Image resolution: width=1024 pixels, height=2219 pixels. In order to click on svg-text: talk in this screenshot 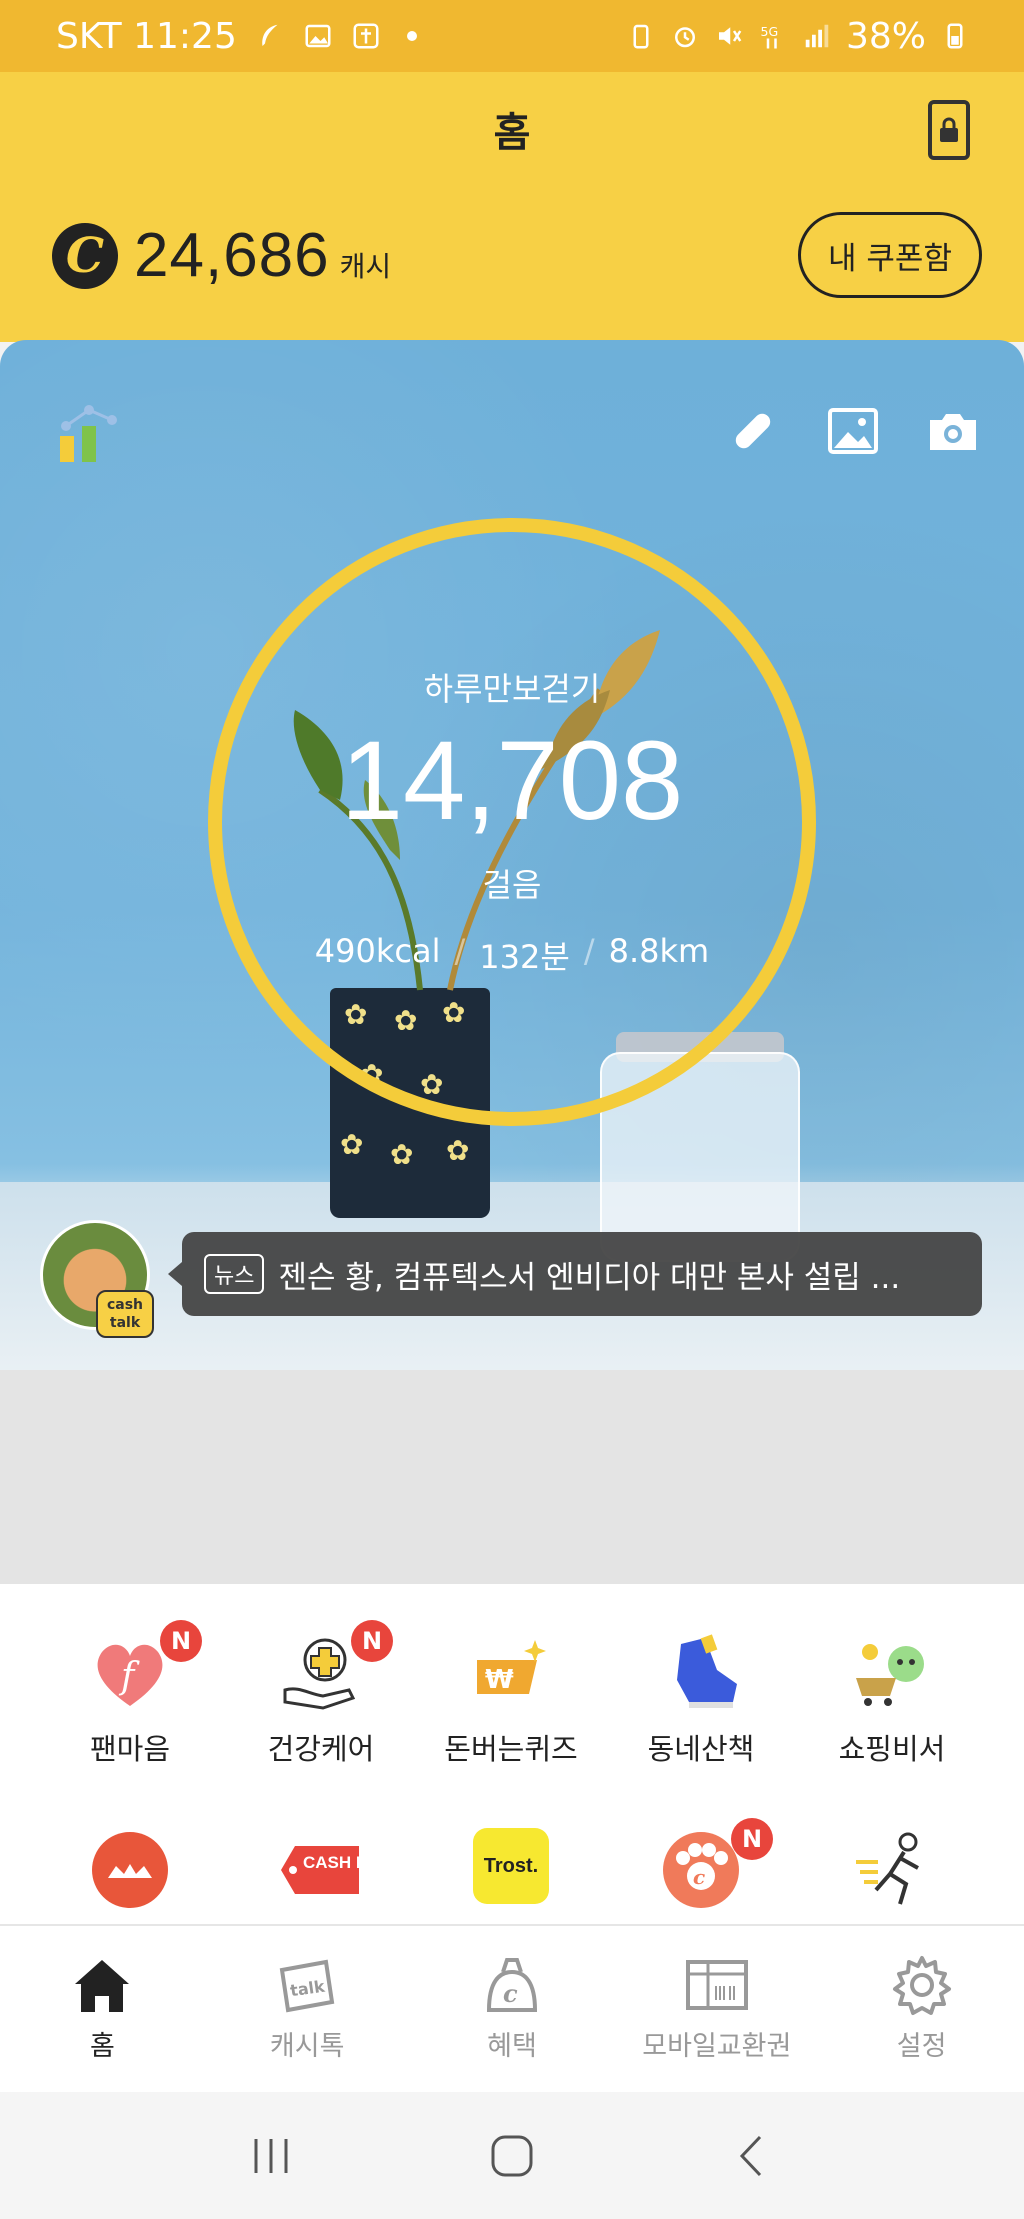, I will do `click(307, 1989)`.